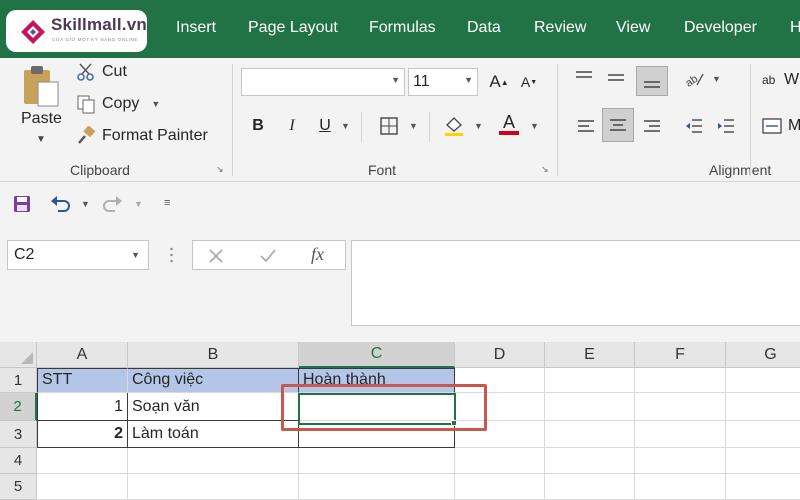  I want to click on cell-e5, so click(590, 487).